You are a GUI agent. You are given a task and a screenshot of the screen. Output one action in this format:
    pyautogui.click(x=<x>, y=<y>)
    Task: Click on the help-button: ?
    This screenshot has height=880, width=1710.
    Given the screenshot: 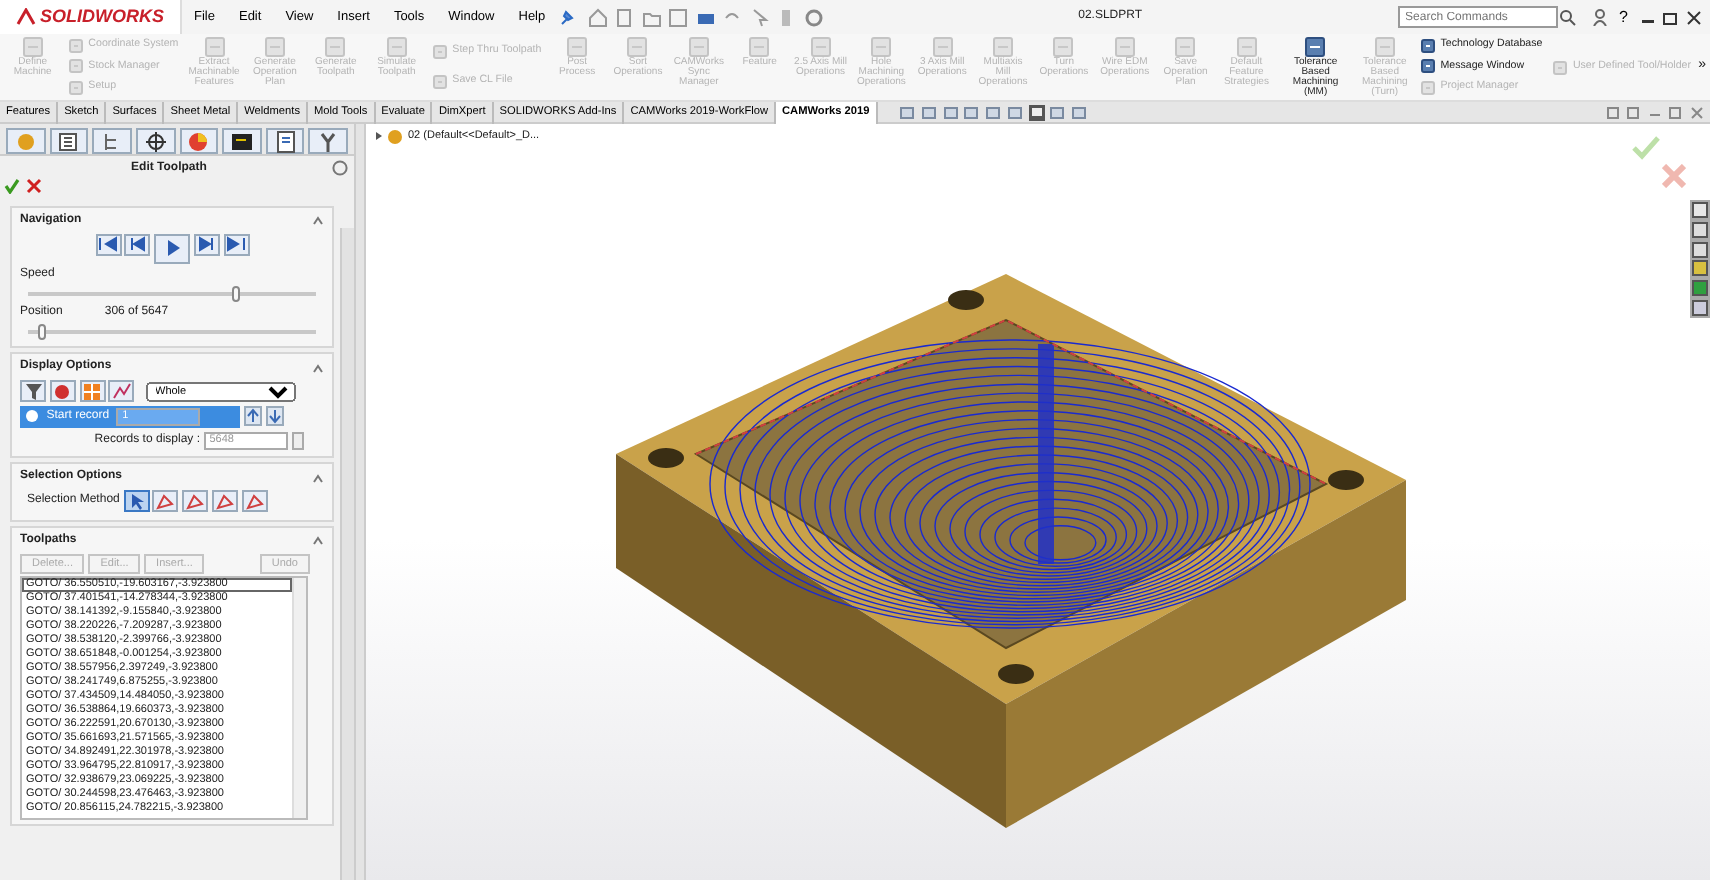 What is the action you would take?
    pyautogui.click(x=1623, y=17)
    